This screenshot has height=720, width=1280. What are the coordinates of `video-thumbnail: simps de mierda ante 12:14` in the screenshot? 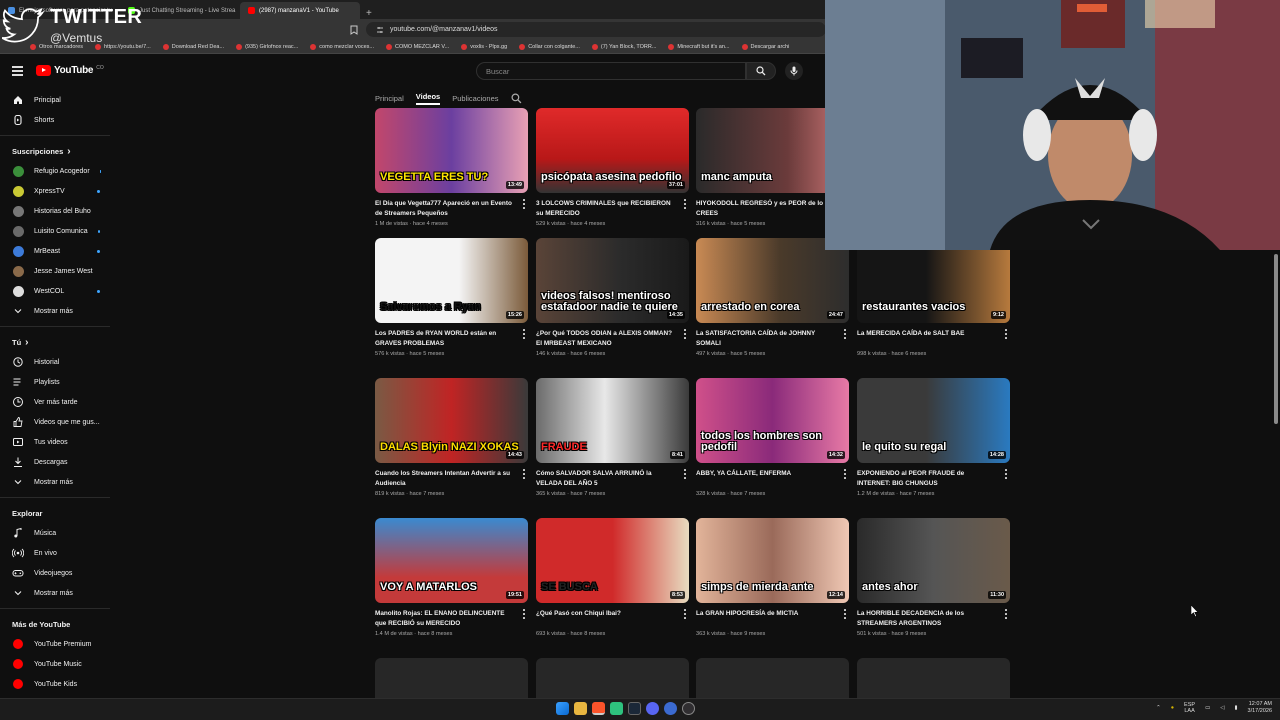 It's located at (772, 560).